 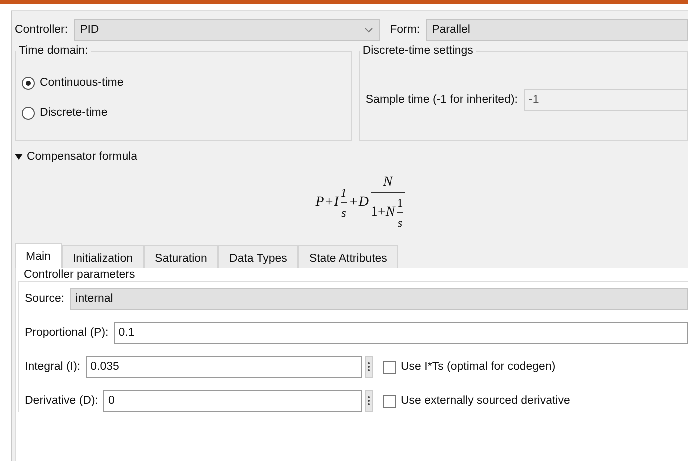 What do you see at coordinates (61, 401) in the screenshot?
I see `parameter-label: Derivative (D):` at bounding box center [61, 401].